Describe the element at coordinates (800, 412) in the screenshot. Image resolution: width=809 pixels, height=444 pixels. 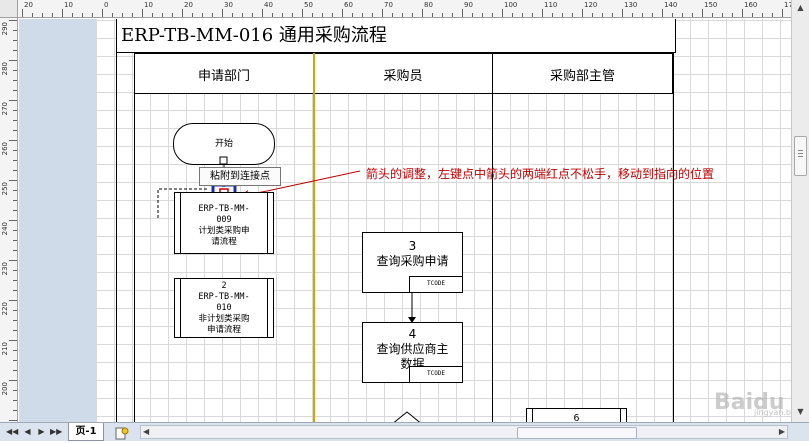
I see `scroll-down-icon: ▼` at that location.